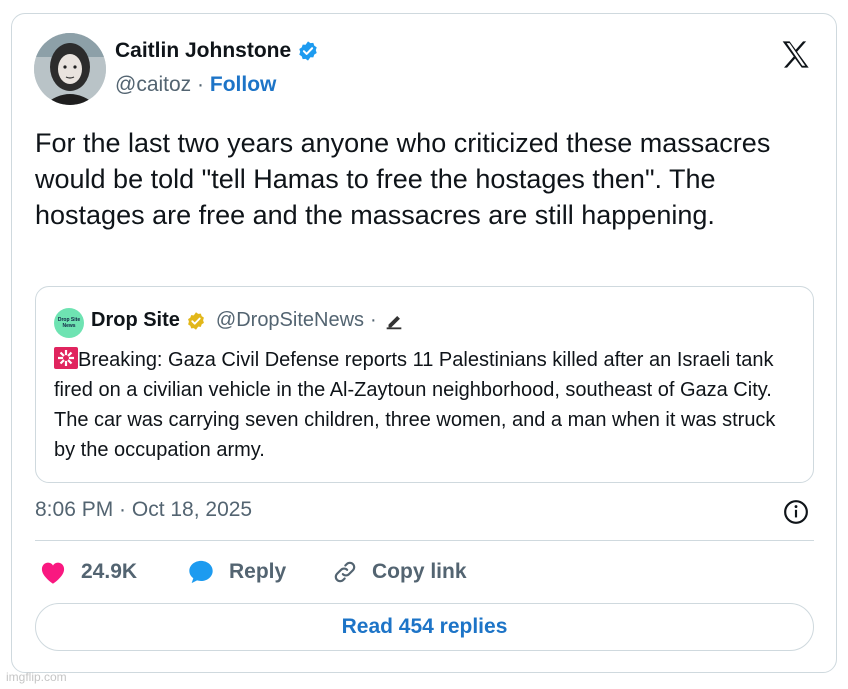 The width and height of the screenshot is (848, 689). I want to click on gold-verified-badge-icon, so click(195, 320).